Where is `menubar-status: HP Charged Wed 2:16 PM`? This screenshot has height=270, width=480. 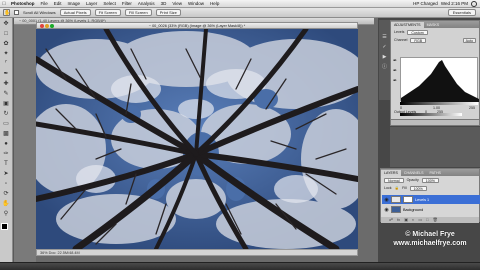
menubar-status: HP Charged Wed 2:16 PM is located at coordinates (446, 3).